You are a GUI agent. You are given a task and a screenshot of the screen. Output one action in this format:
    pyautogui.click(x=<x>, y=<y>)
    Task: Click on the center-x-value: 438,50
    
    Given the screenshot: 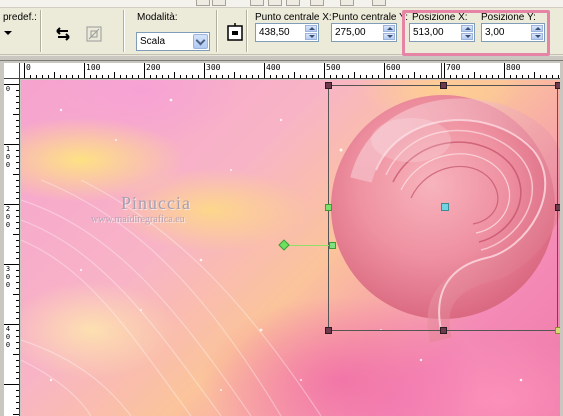 What is the action you would take?
    pyautogui.click(x=274, y=32)
    